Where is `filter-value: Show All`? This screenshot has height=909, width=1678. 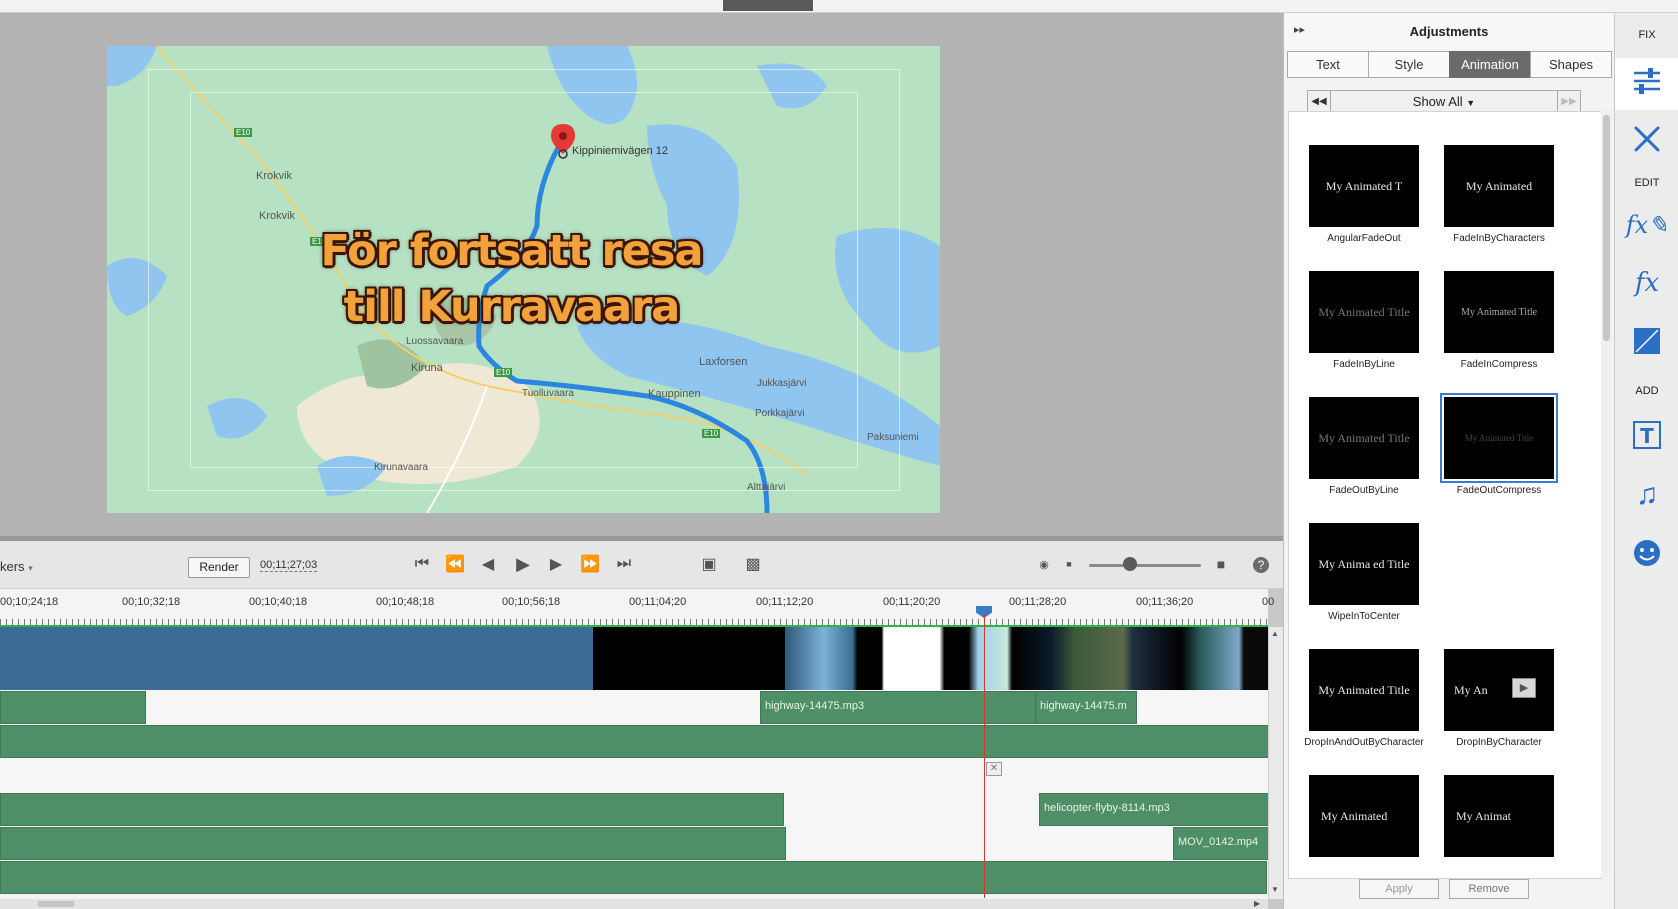 filter-value: Show All is located at coordinates (1437, 101).